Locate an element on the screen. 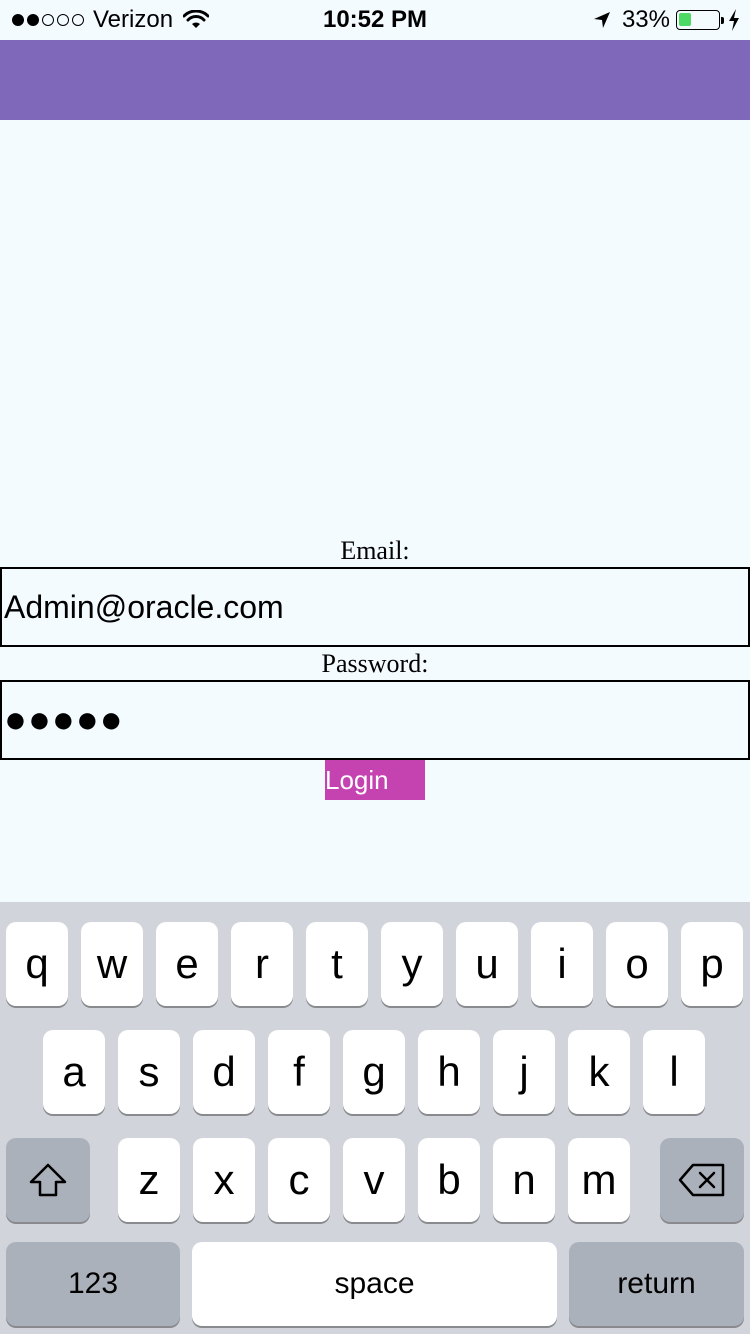 This screenshot has height=1334, width=750. login-button: Login is located at coordinates (375, 780).